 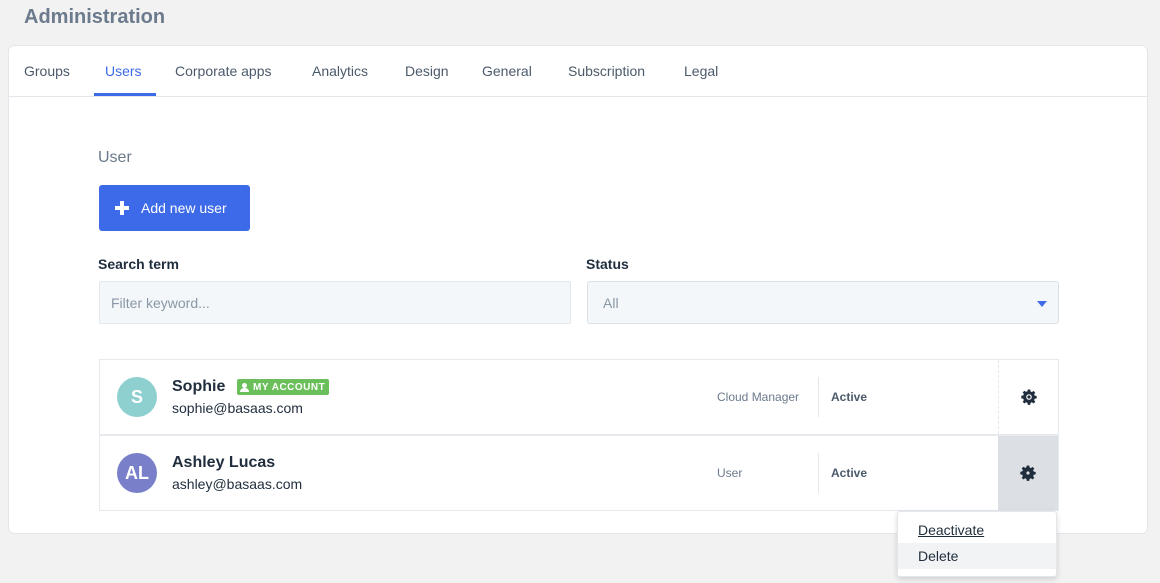 What do you see at coordinates (611, 302) in the screenshot?
I see `status-selected-value: All` at bounding box center [611, 302].